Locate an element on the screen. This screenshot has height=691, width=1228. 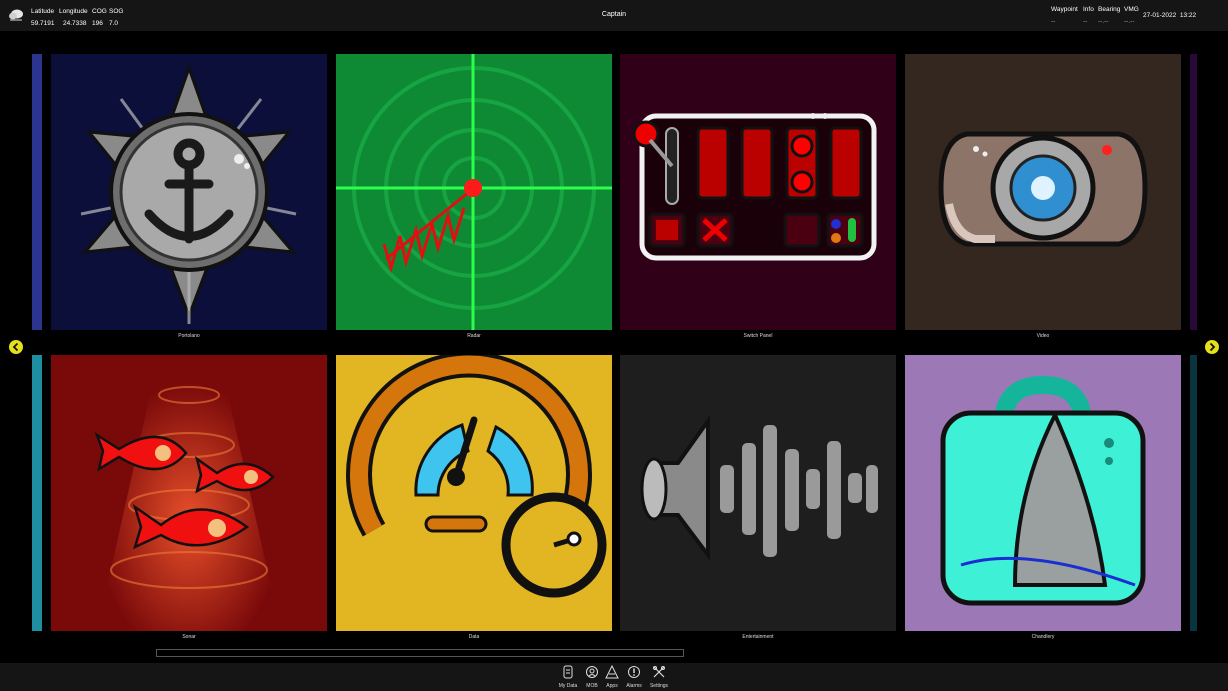
info-value: -- is located at coordinates (1085, 21).